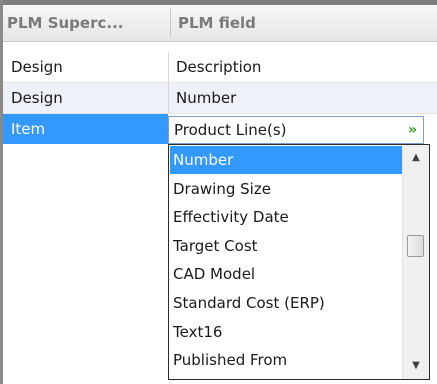 The image size is (437, 384). What do you see at coordinates (286, 303) in the screenshot?
I see `dropdown-option: Standard Cost (ERP)` at bounding box center [286, 303].